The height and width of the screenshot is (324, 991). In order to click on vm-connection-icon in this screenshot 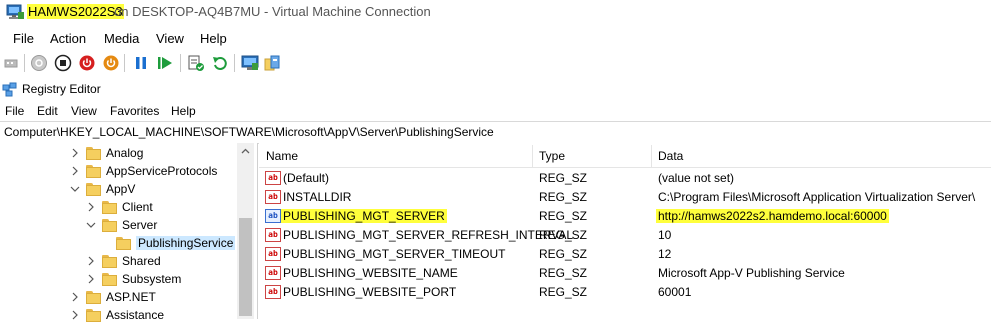, I will do `click(15, 12)`.